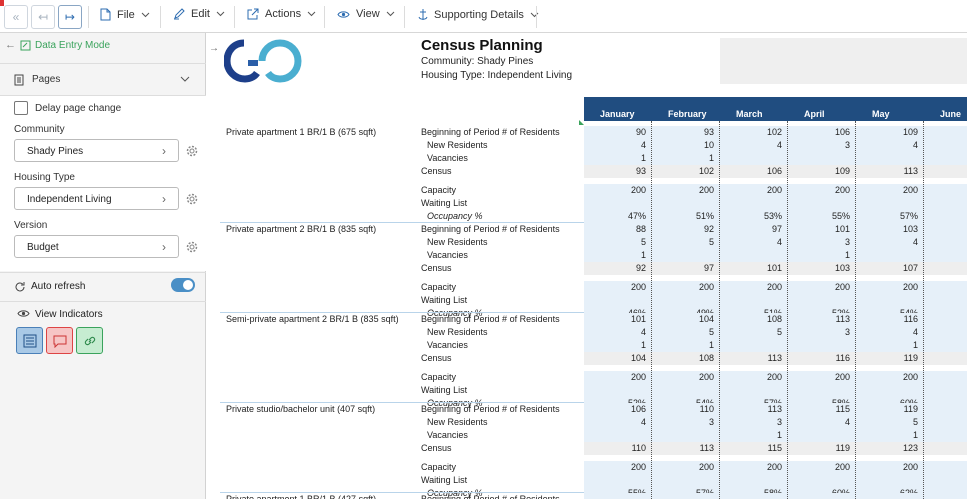 The image size is (967, 499). What do you see at coordinates (29, 340) in the screenshot?
I see `notes-indicator-button` at bounding box center [29, 340].